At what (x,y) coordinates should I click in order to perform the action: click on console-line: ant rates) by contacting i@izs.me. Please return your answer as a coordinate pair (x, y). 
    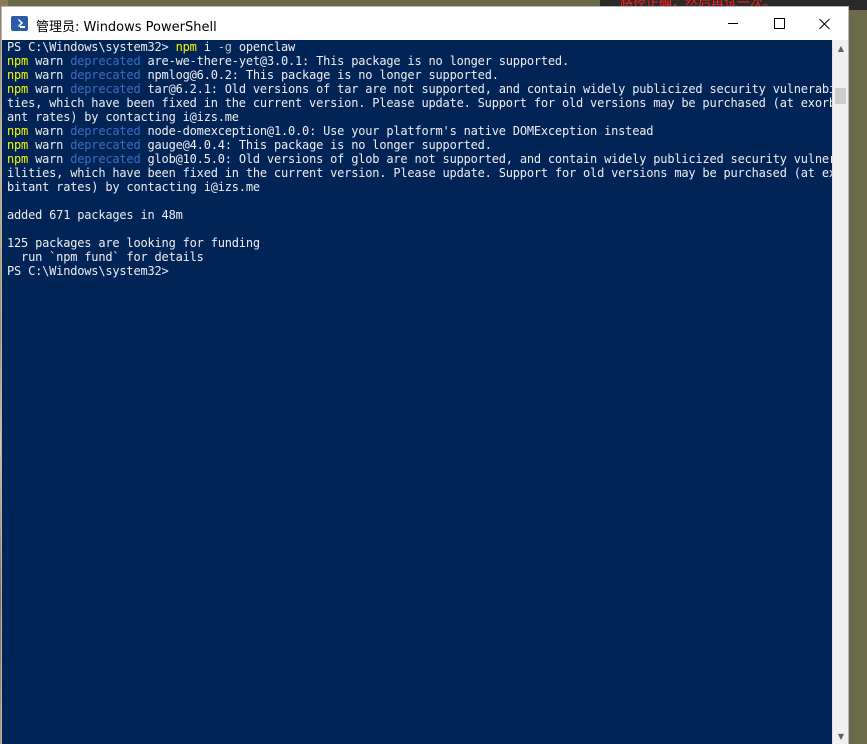
    Looking at the image, I should click on (419, 117).